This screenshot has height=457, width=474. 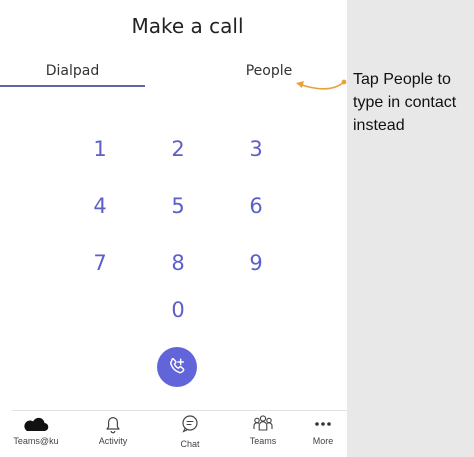 What do you see at coordinates (319, 424) in the screenshot?
I see `more-icon` at bounding box center [319, 424].